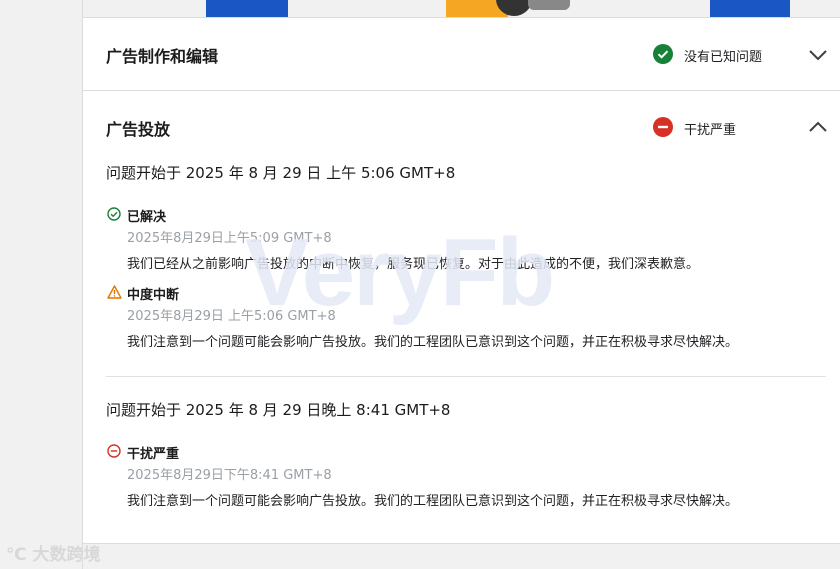  What do you see at coordinates (153, 295) in the screenshot?
I see `event-title: 中度中断` at bounding box center [153, 295].